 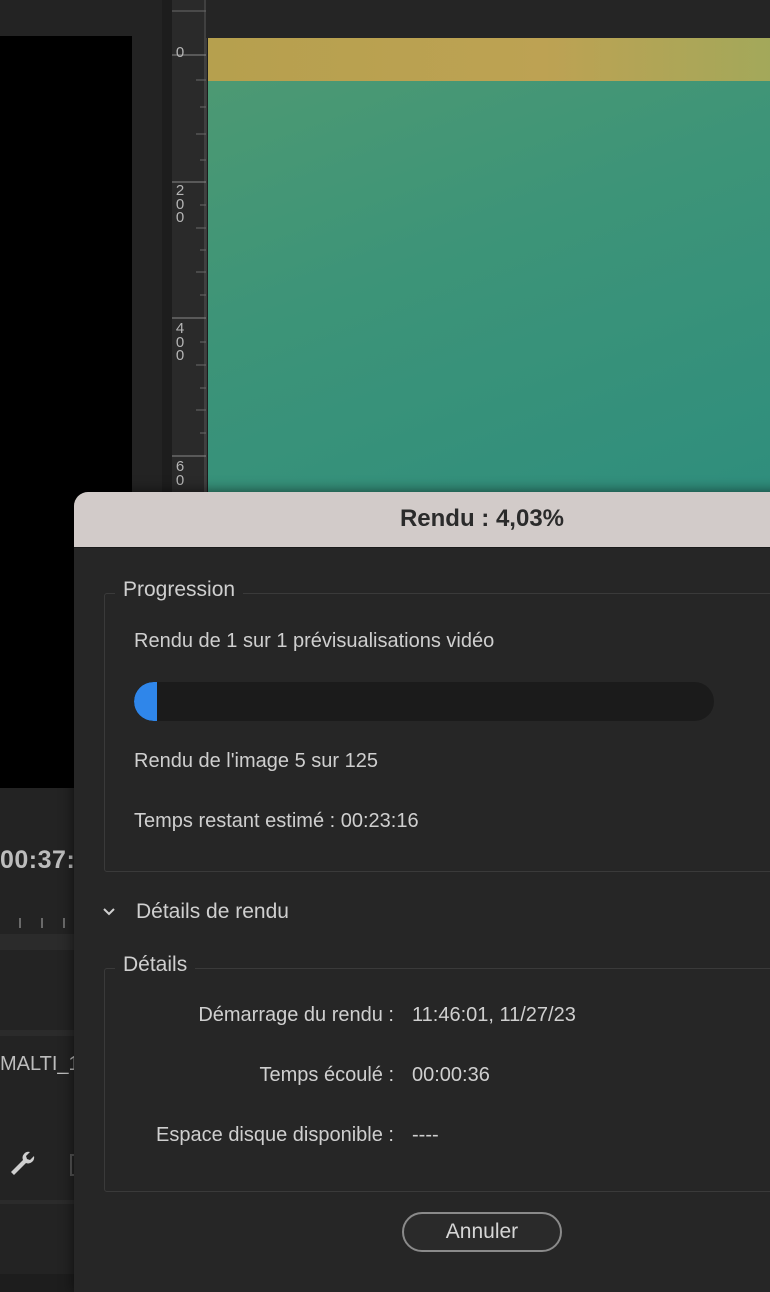 What do you see at coordinates (314, 641) in the screenshot?
I see `render-status-text: Rendu de 1 sur 1 prévisualisations vidéo` at bounding box center [314, 641].